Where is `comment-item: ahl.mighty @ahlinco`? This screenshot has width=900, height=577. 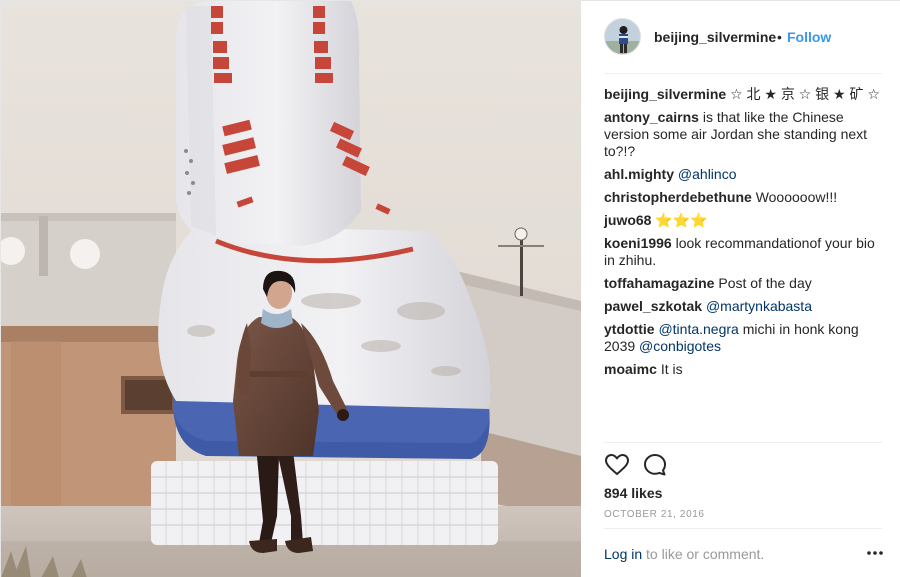 comment-item: ahl.mighty @ahlinco is located at coordinates (745, 174).